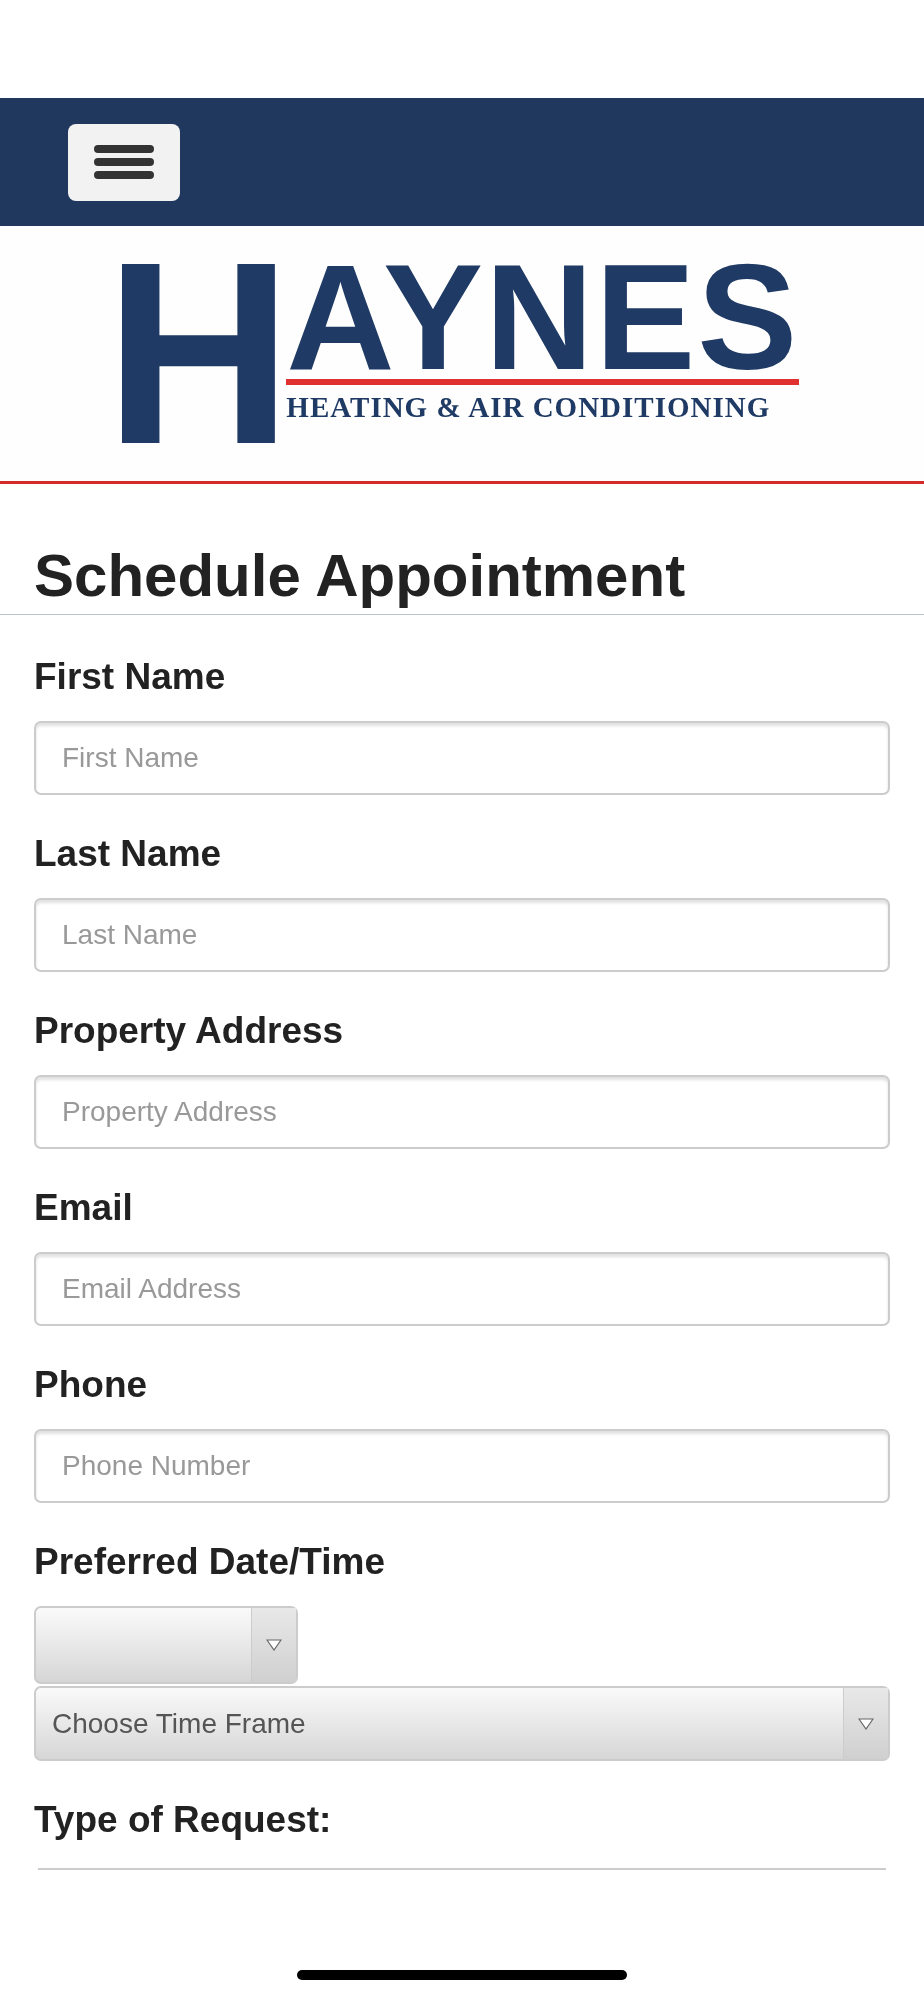 The width and height of the screenshot is (924, 2000). I want to click on input-field: Phone Number, so click(462, 1466).